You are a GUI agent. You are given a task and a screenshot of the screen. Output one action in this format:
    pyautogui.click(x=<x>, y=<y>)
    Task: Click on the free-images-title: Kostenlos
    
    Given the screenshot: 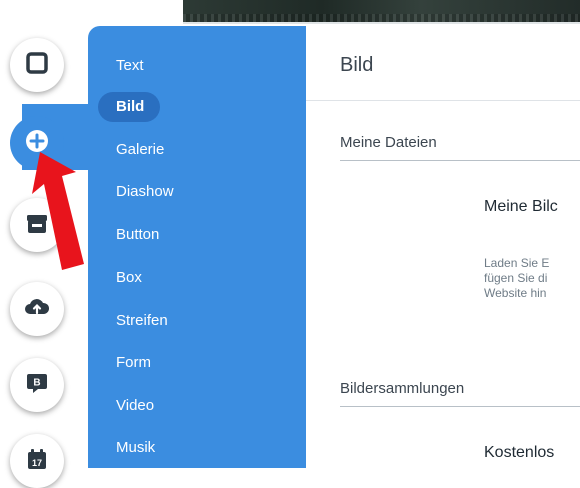 What is the action you would take?
    pyautogui.click(x=519, y=453)
    